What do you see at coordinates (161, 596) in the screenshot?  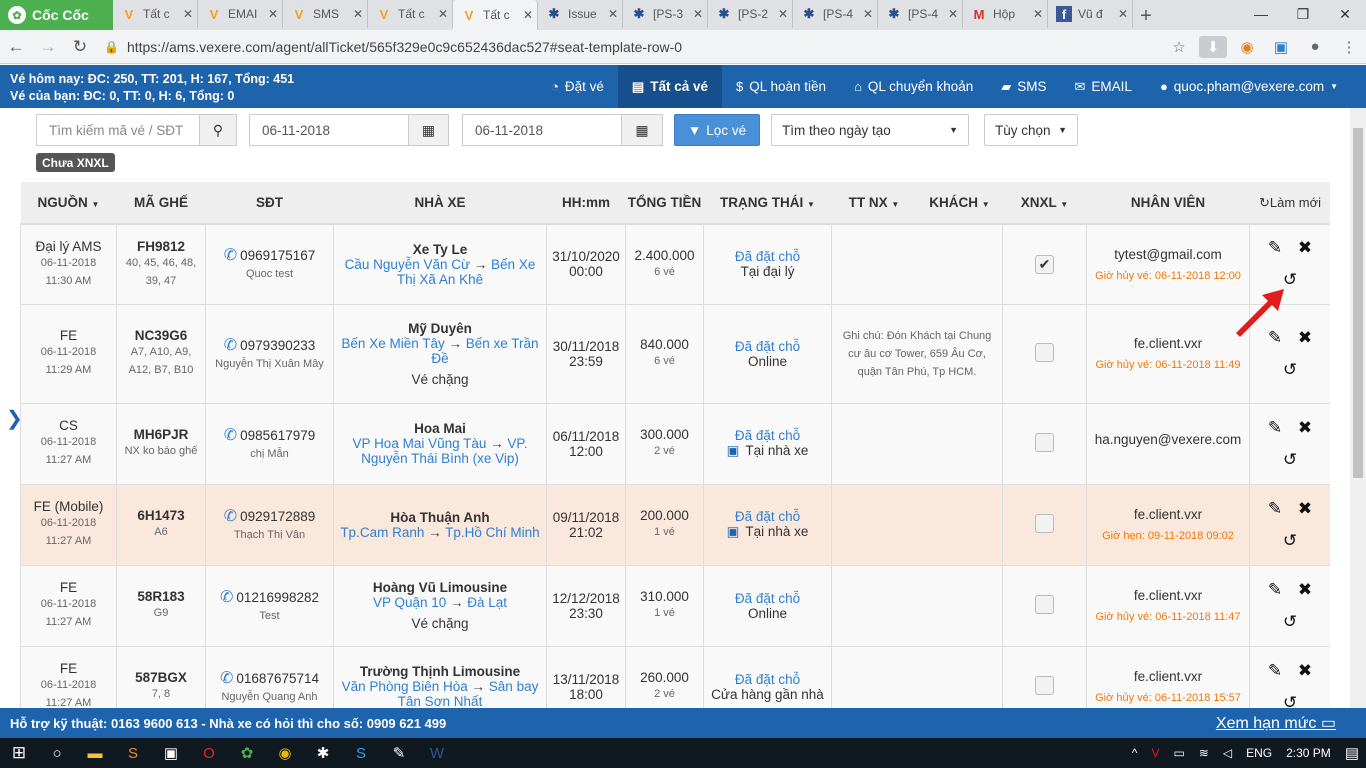 I see `ticket-code: 58R183` at bounding box center [161, 596].